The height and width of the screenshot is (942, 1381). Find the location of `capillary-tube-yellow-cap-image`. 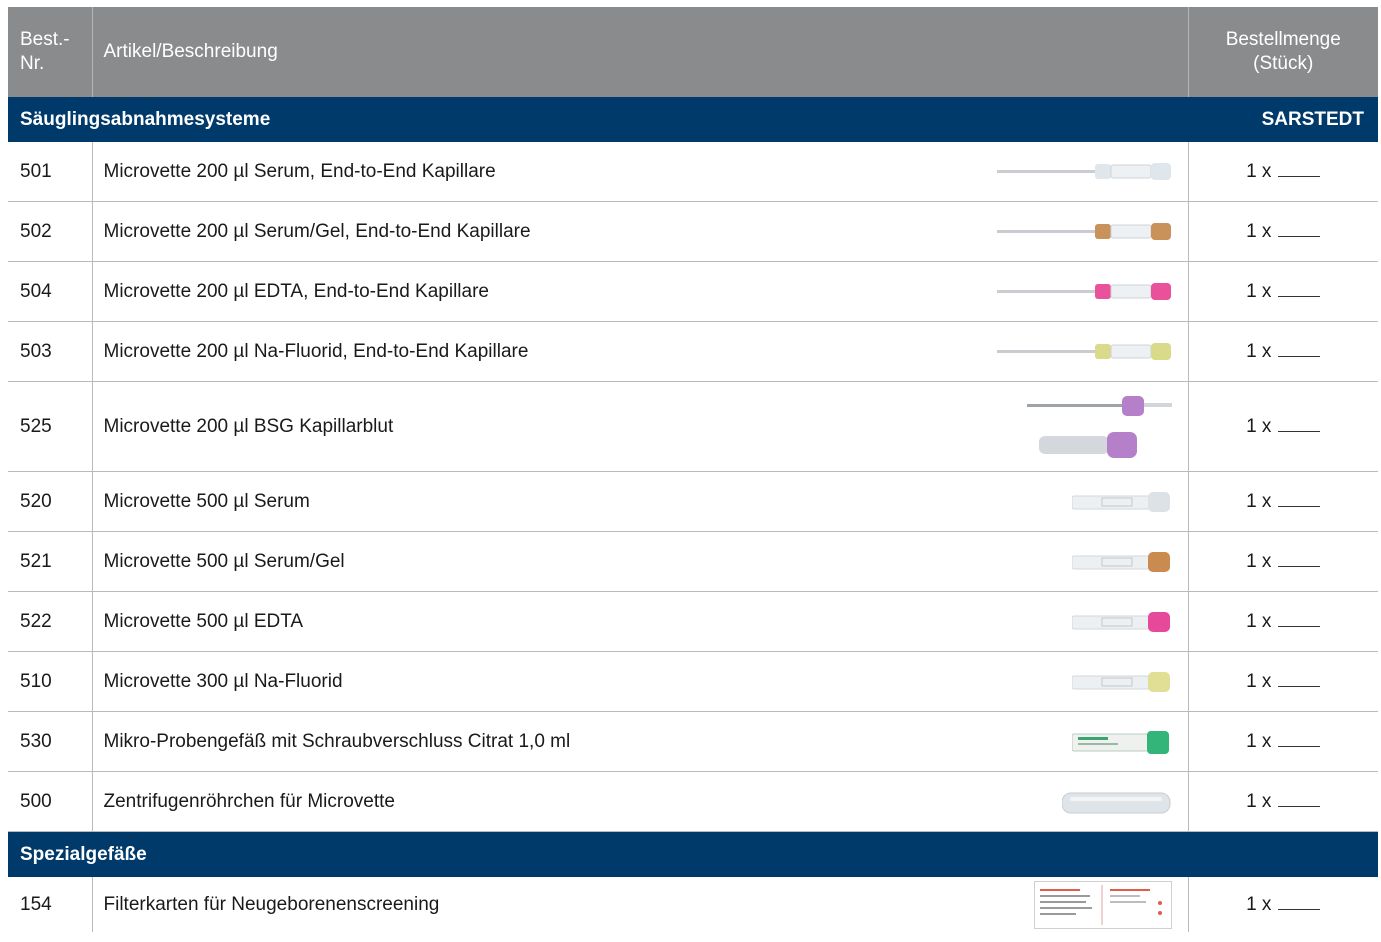

capillary-tube-yellow-cap-image is located at coordinates (1084, 352).